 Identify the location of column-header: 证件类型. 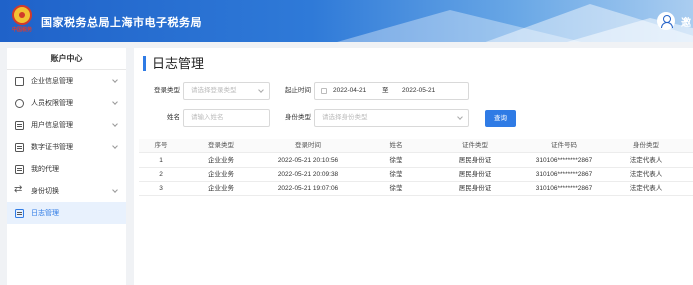
(475, 145).